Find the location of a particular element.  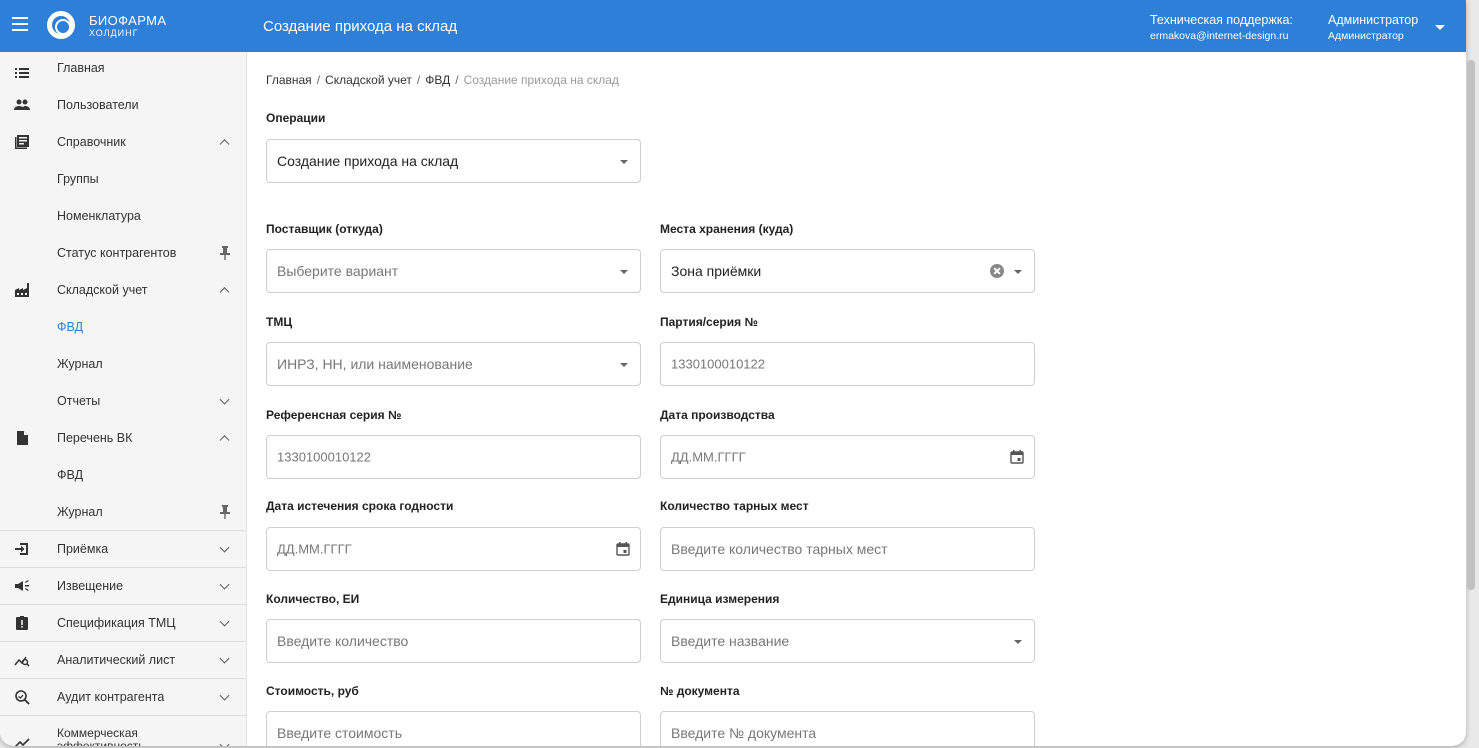

logo-icon is located at coordinates (61, 25).